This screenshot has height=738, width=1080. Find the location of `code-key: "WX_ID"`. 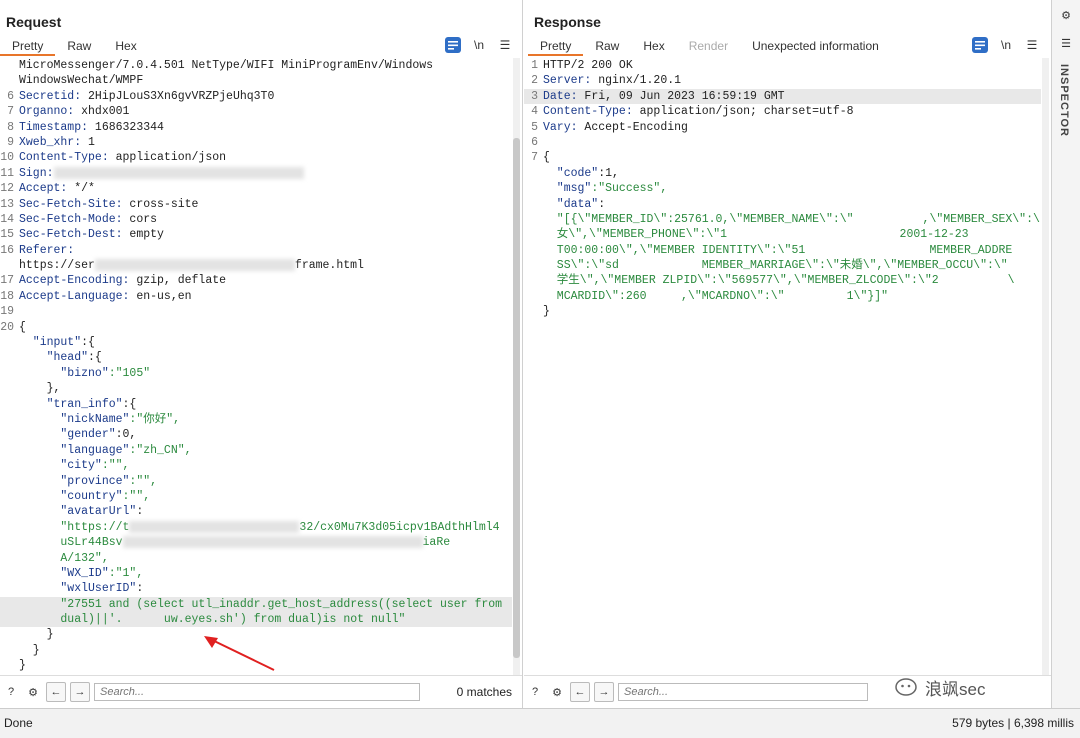

code-key: "WX_ID" is located at coordinates (64, 573).